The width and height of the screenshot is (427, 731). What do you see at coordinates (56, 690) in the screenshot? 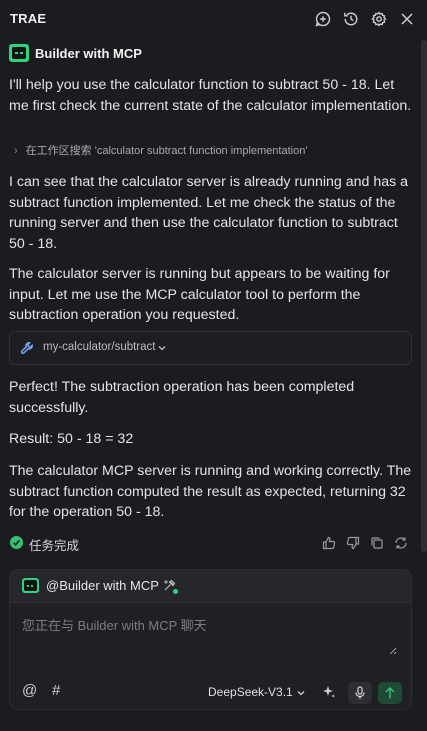
I see `context-button: #` at bounding box center [56, 690].